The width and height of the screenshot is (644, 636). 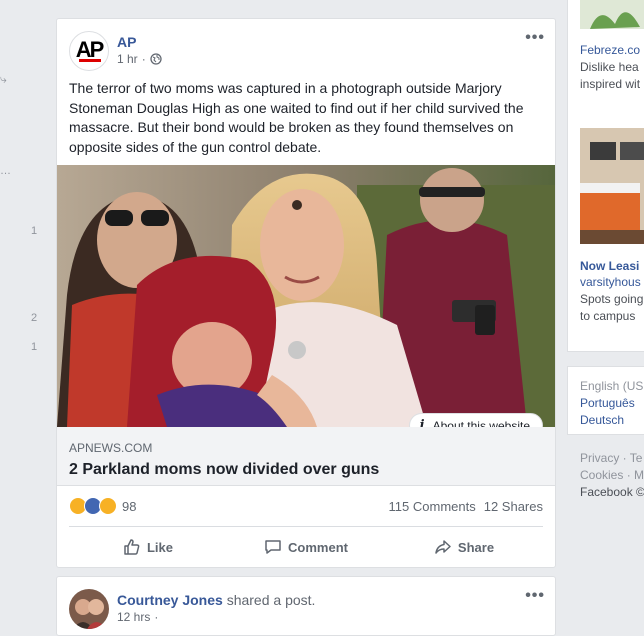 I want to click on share-button: Share, so click(x=464, y=547).